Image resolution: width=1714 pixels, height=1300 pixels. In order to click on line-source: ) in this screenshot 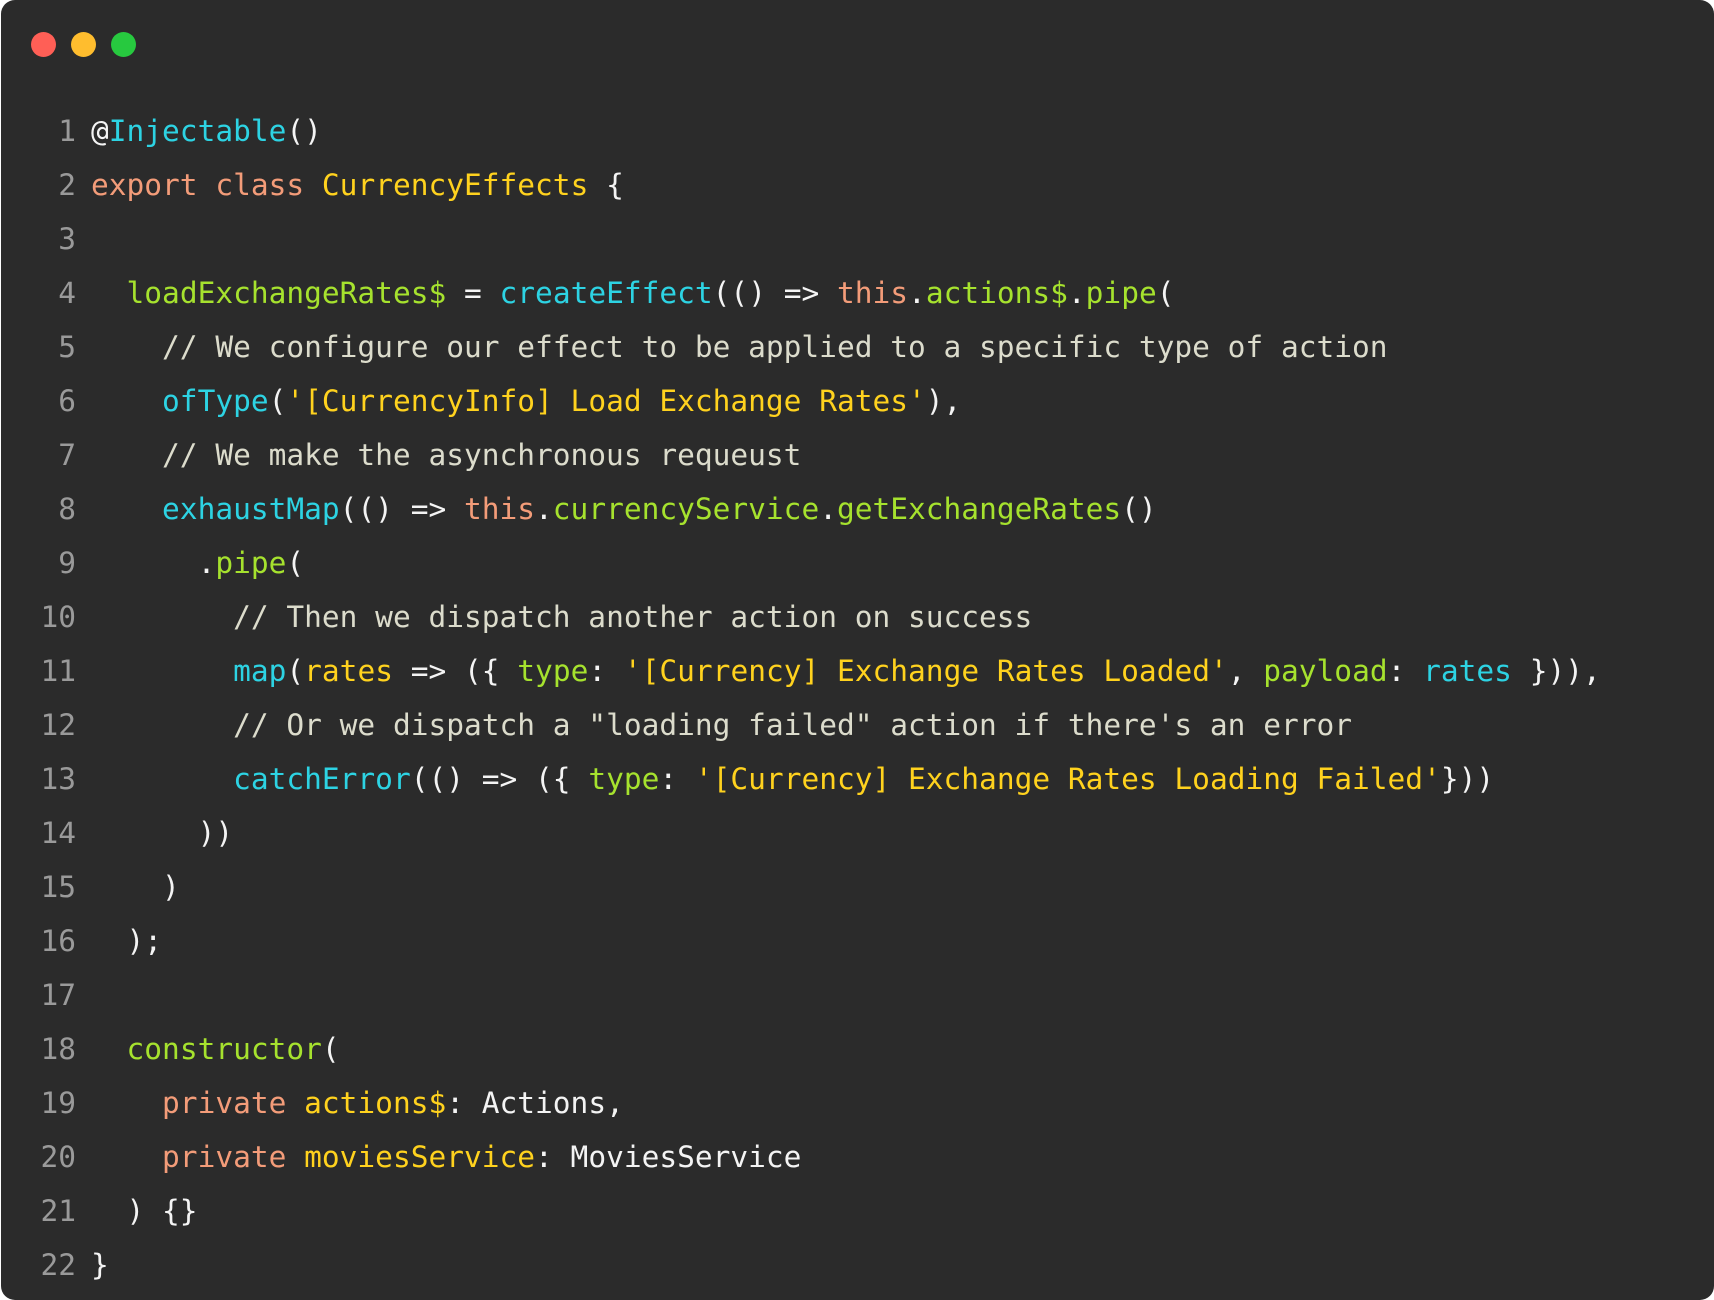, I will do `click(135, 887)`.